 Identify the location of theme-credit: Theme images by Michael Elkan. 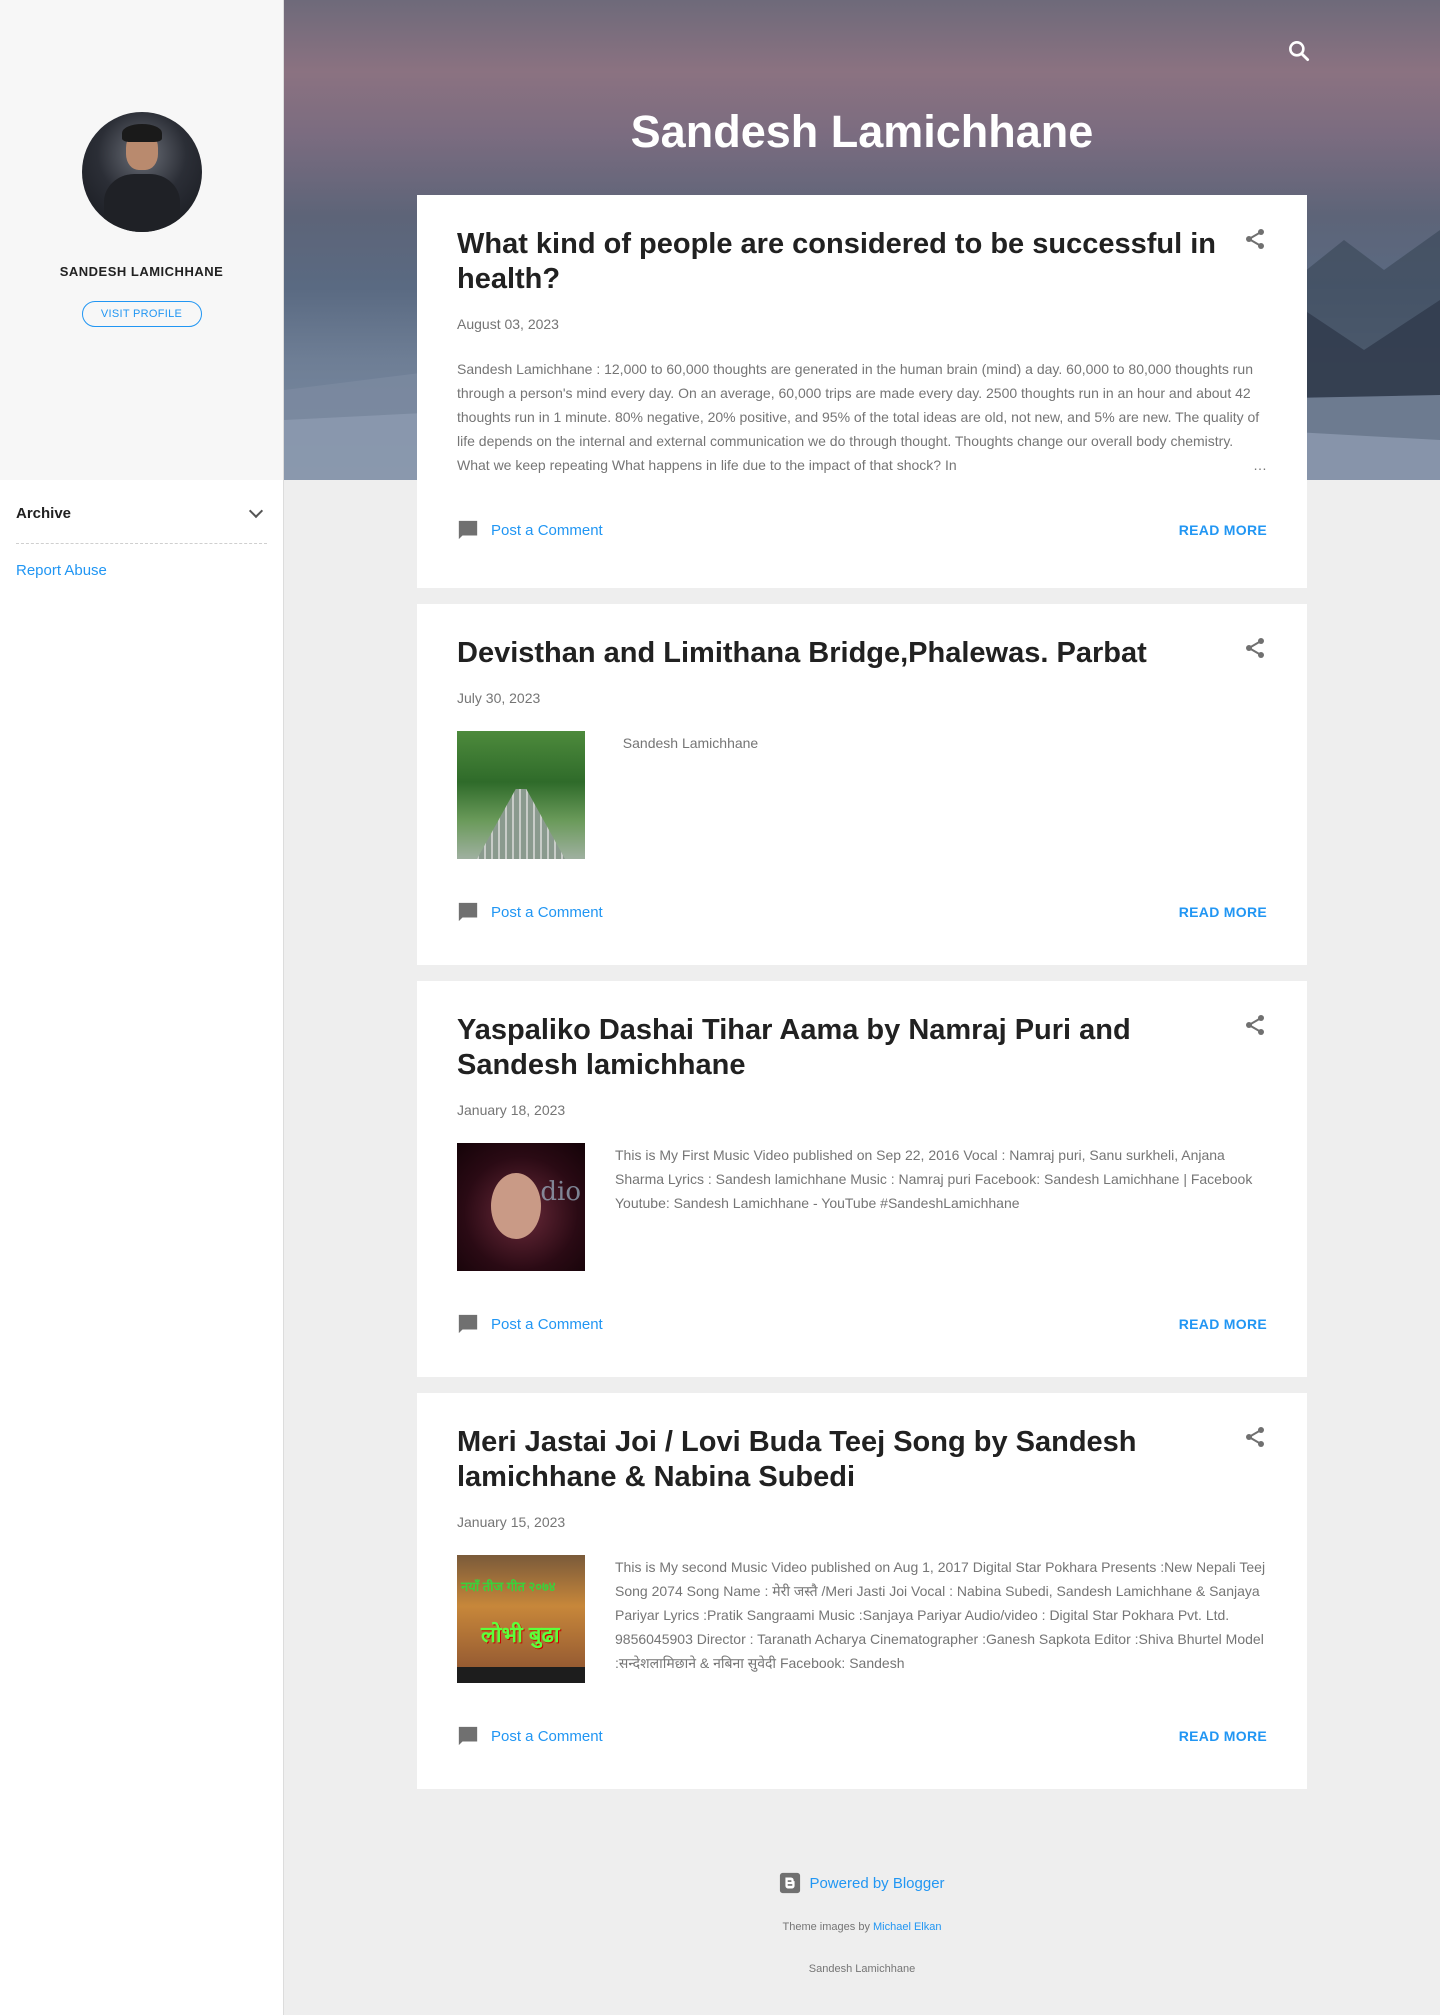
(862, 1927).